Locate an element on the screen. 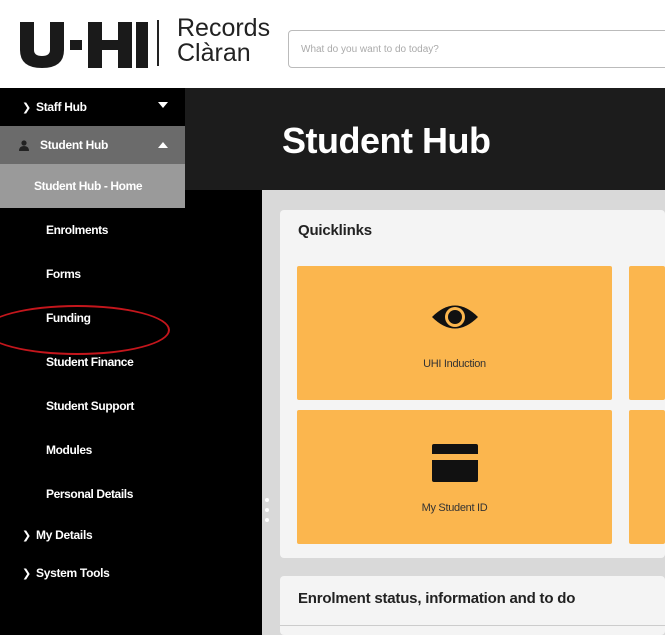 The image size is (665, 635). divider is located at coordinates (472, 625).